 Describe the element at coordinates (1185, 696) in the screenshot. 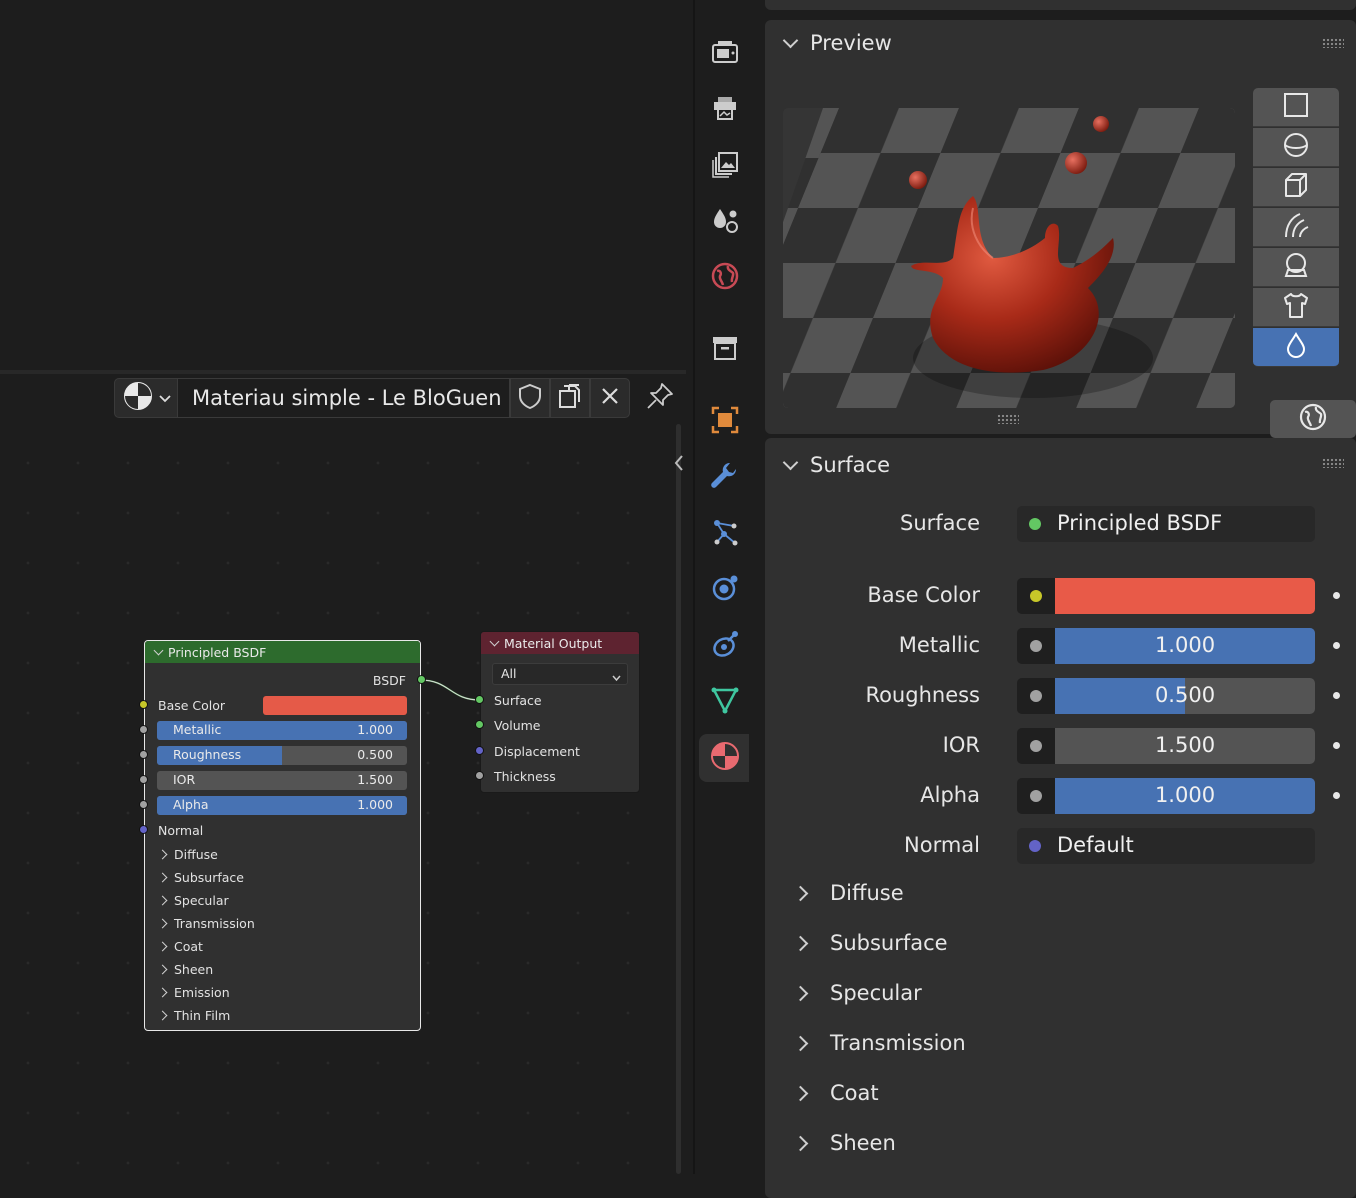

I see `roughness-slider: 0.500` at that location.